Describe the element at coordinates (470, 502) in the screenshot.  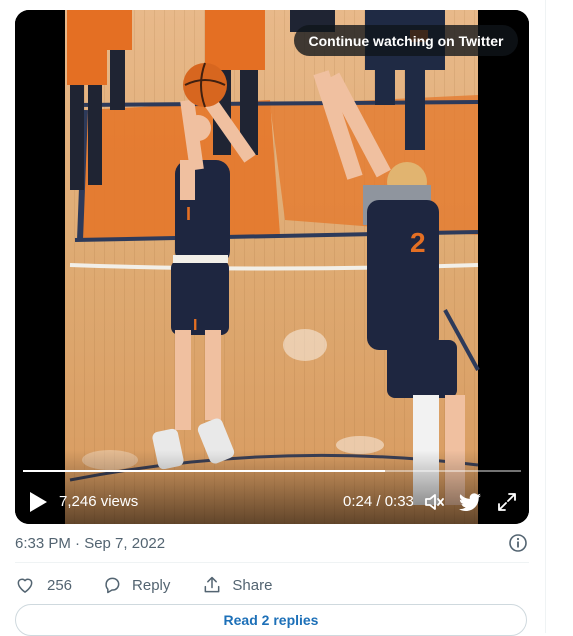
I see `twitter-bird-icon` at that location.